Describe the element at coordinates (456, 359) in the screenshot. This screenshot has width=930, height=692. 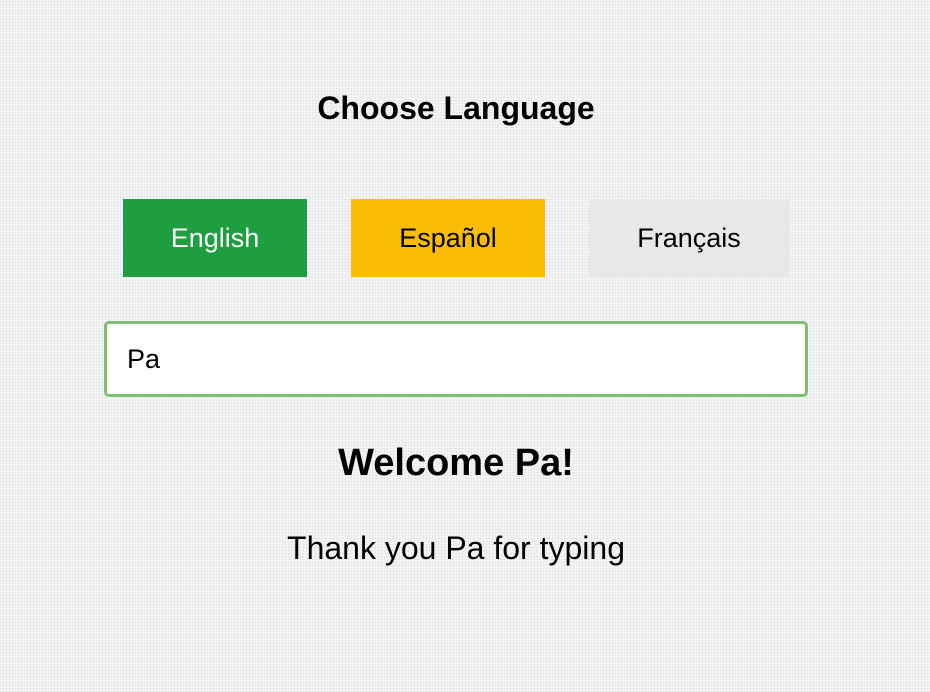
I see `name-input` at that location.